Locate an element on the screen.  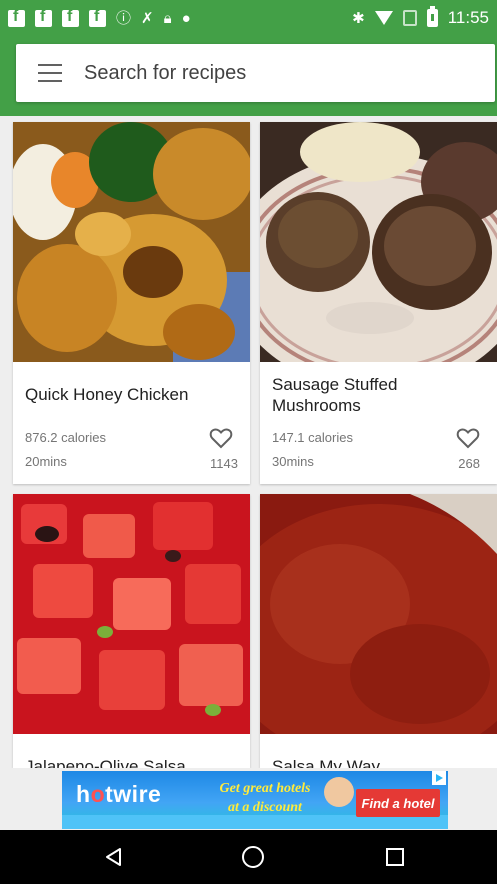
recipe-card-salsa-my-way: Salsa My Way is located at coordinates (378, 631).